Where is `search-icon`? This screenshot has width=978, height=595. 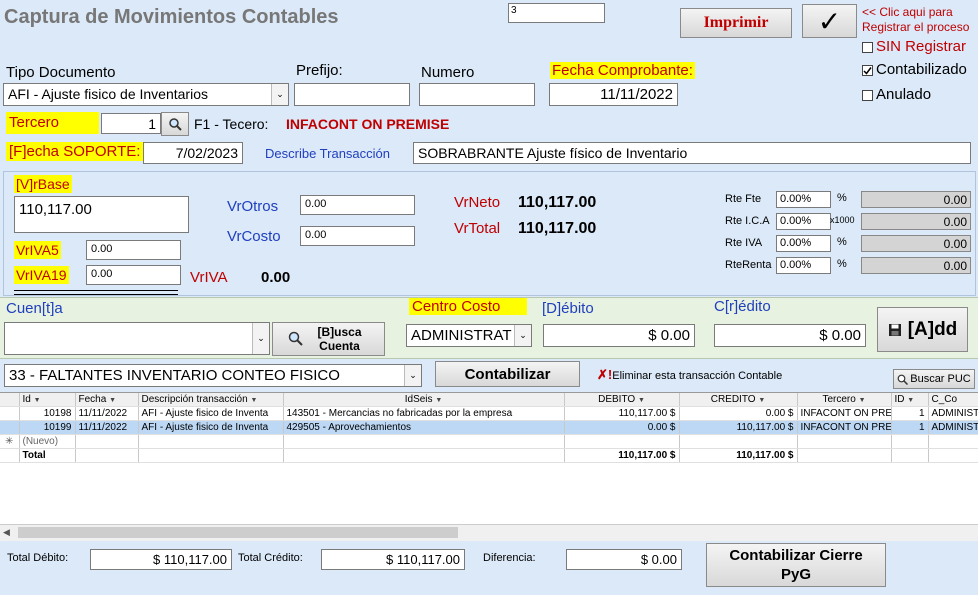
search-icon is located at coordinates (175, 124).